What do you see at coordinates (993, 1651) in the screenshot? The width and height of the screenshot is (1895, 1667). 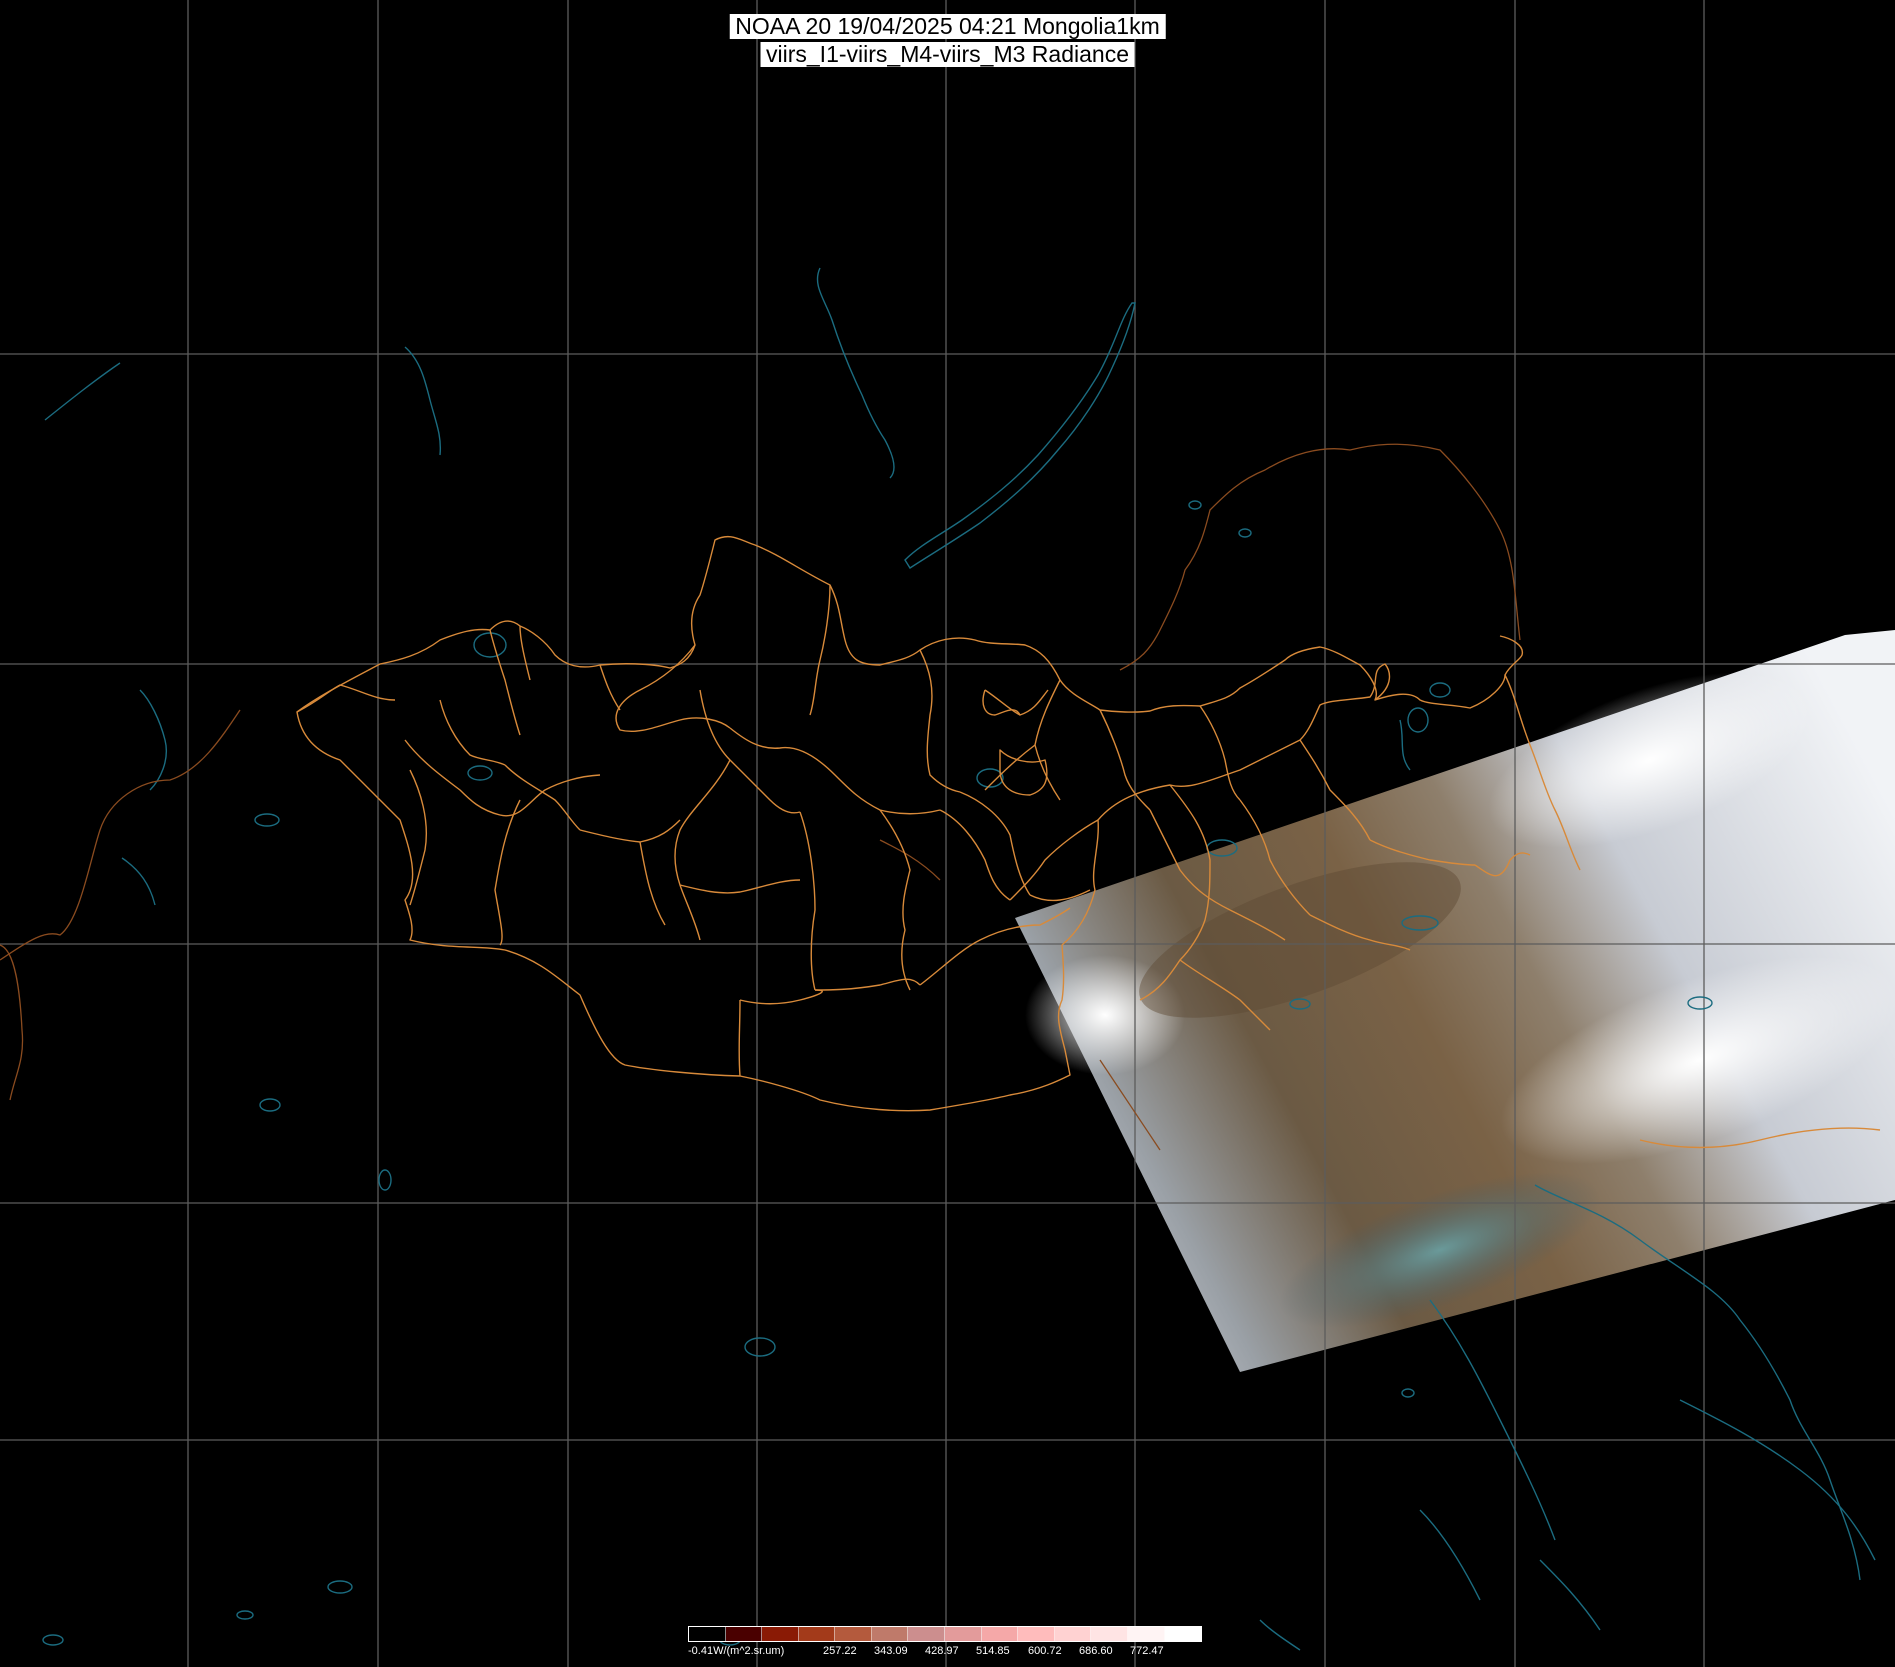 I see `colorbar-tick-label: 514.85` at bounding box center [993, 1651].